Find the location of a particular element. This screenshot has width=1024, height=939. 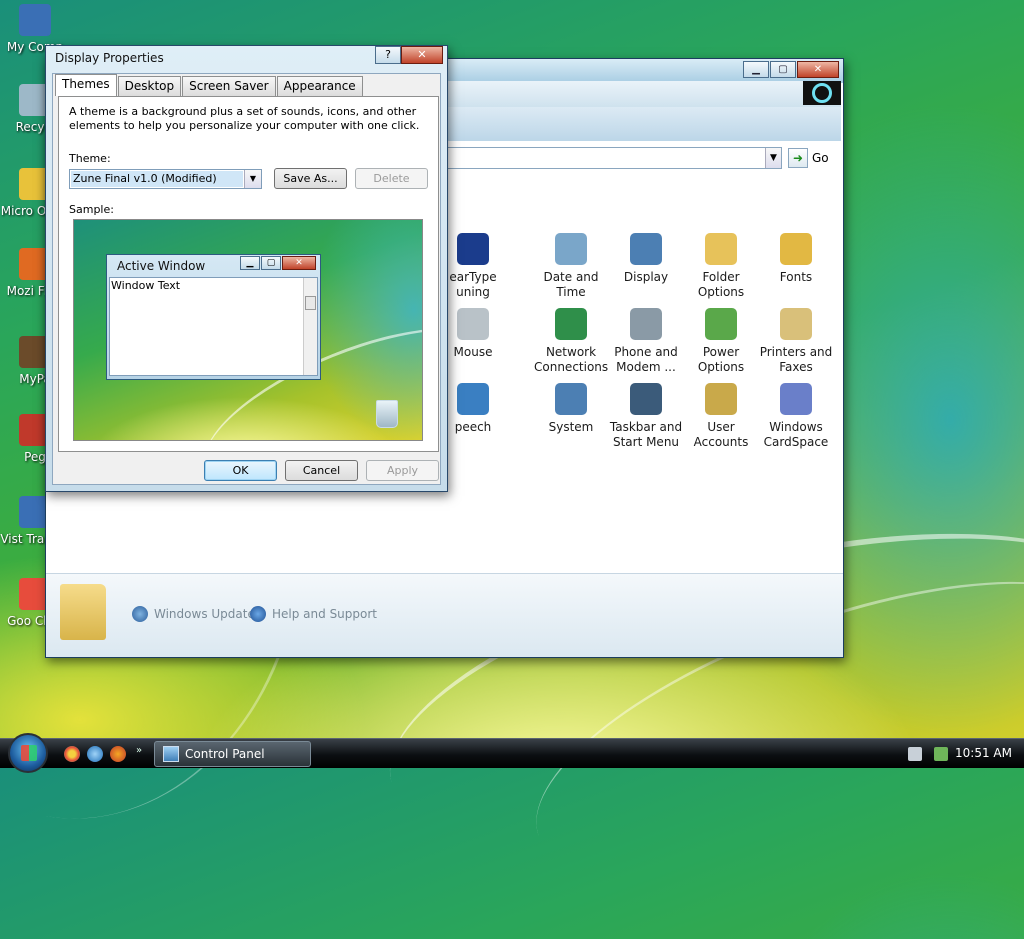

quicklaunch-overflow-icon: » is located at coordinates (139, 750).